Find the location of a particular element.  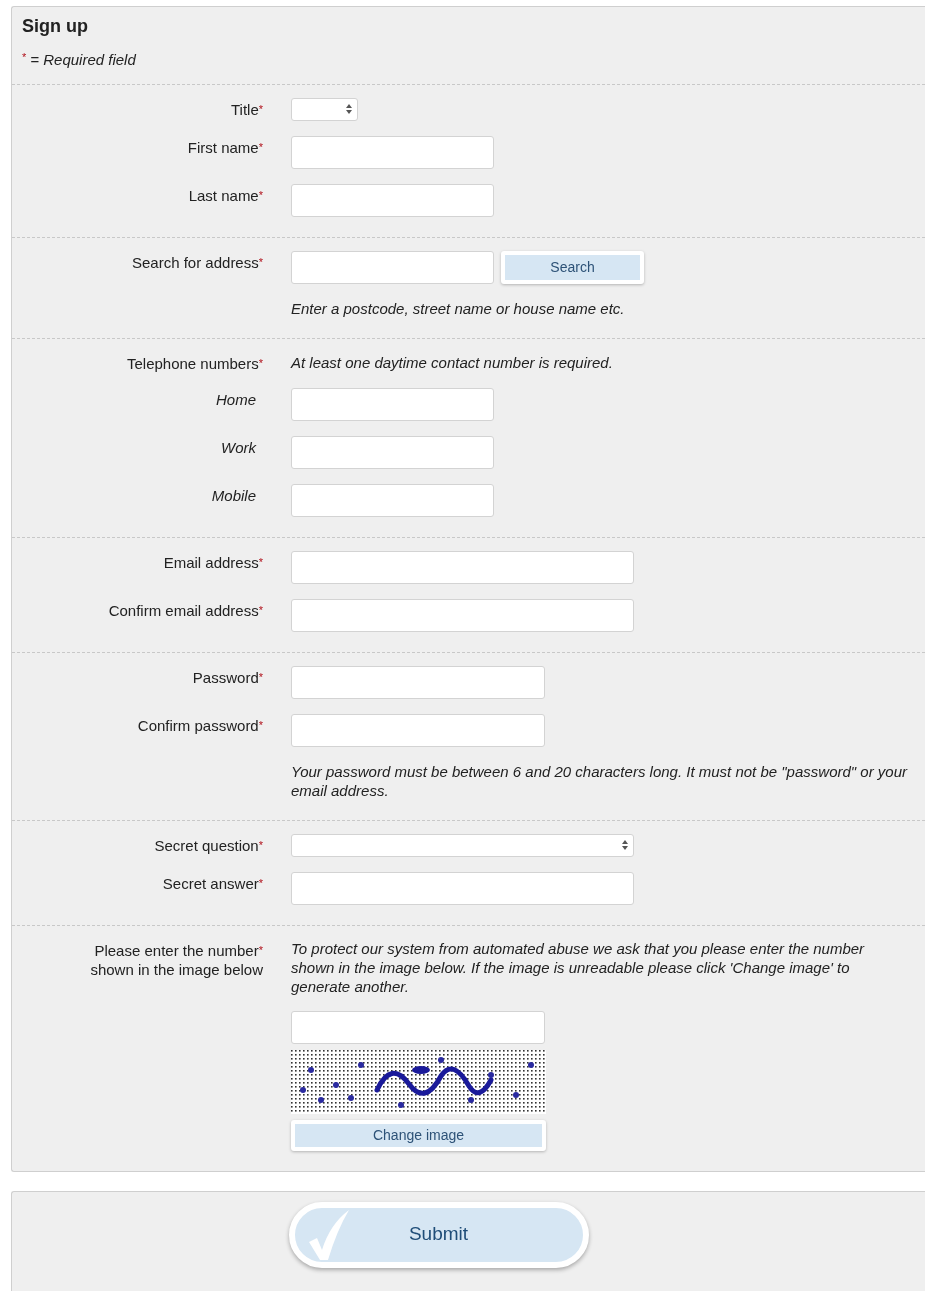

help-text: Enter a postcode, street name or house name etc. is located at coordinates (458, 308).